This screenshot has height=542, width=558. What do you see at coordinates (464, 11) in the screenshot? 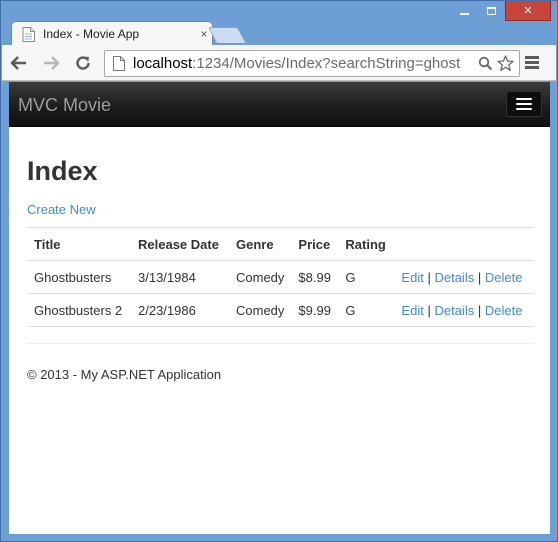
I see `minimize-button` at bounding box center [464, 11].